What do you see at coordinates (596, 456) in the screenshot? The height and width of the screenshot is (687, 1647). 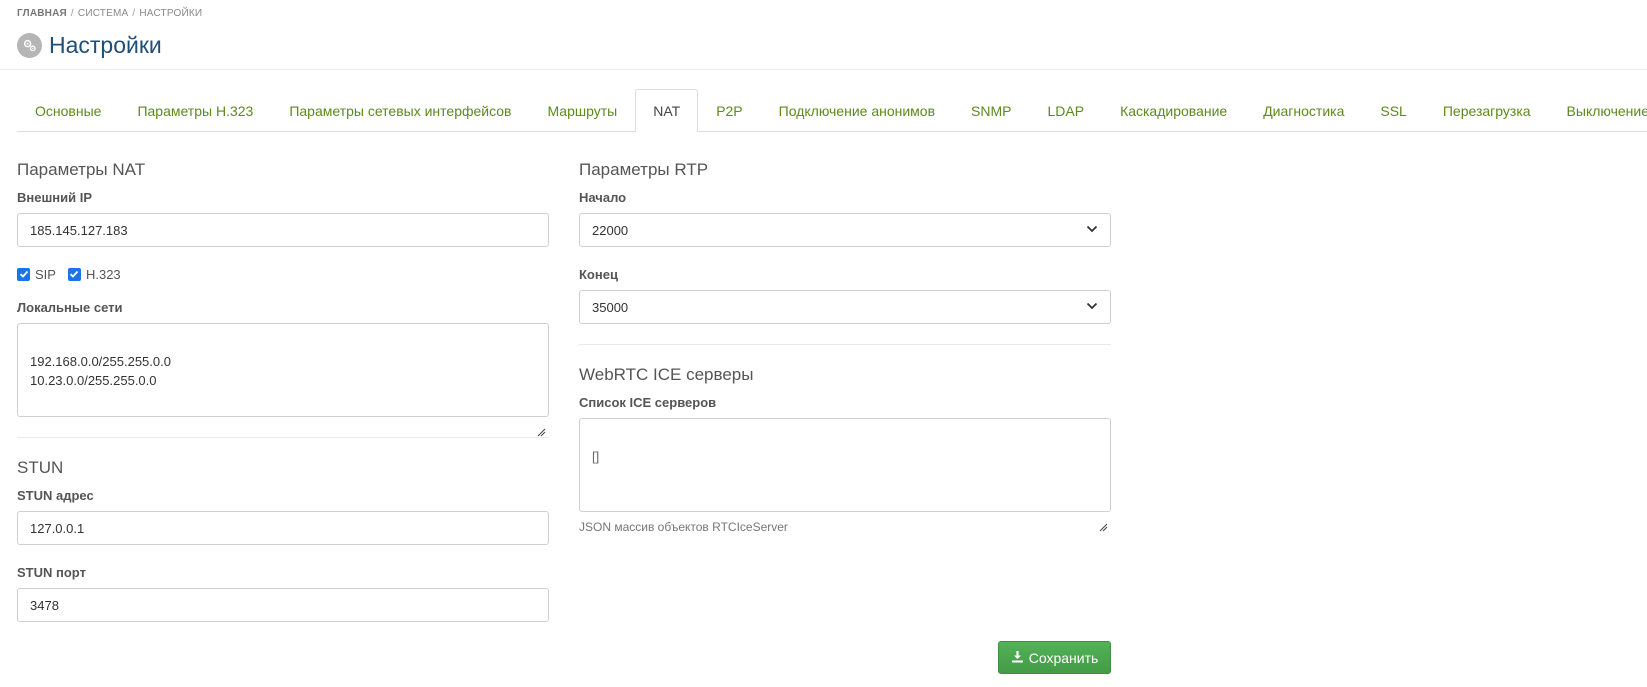 I see `ice-servers-value: []` at bounding box center [596, 456].